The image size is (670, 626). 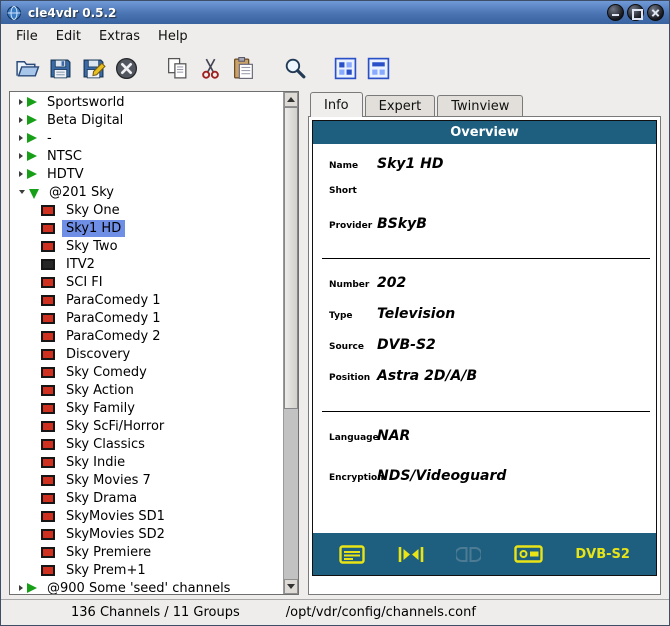 What do you see at coordinates (64, 156) in the screenshot?
I see `group-label: NTSC` at bounding box center [64, 156].